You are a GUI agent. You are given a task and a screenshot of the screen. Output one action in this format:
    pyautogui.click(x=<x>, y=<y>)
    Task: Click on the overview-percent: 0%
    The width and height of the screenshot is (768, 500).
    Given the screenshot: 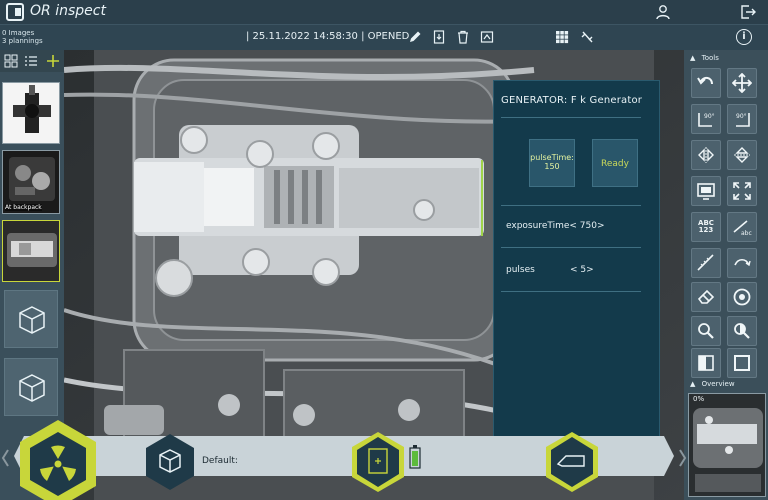 What is the action you would take?
    pyautogui.click(x=699, y=399)
    